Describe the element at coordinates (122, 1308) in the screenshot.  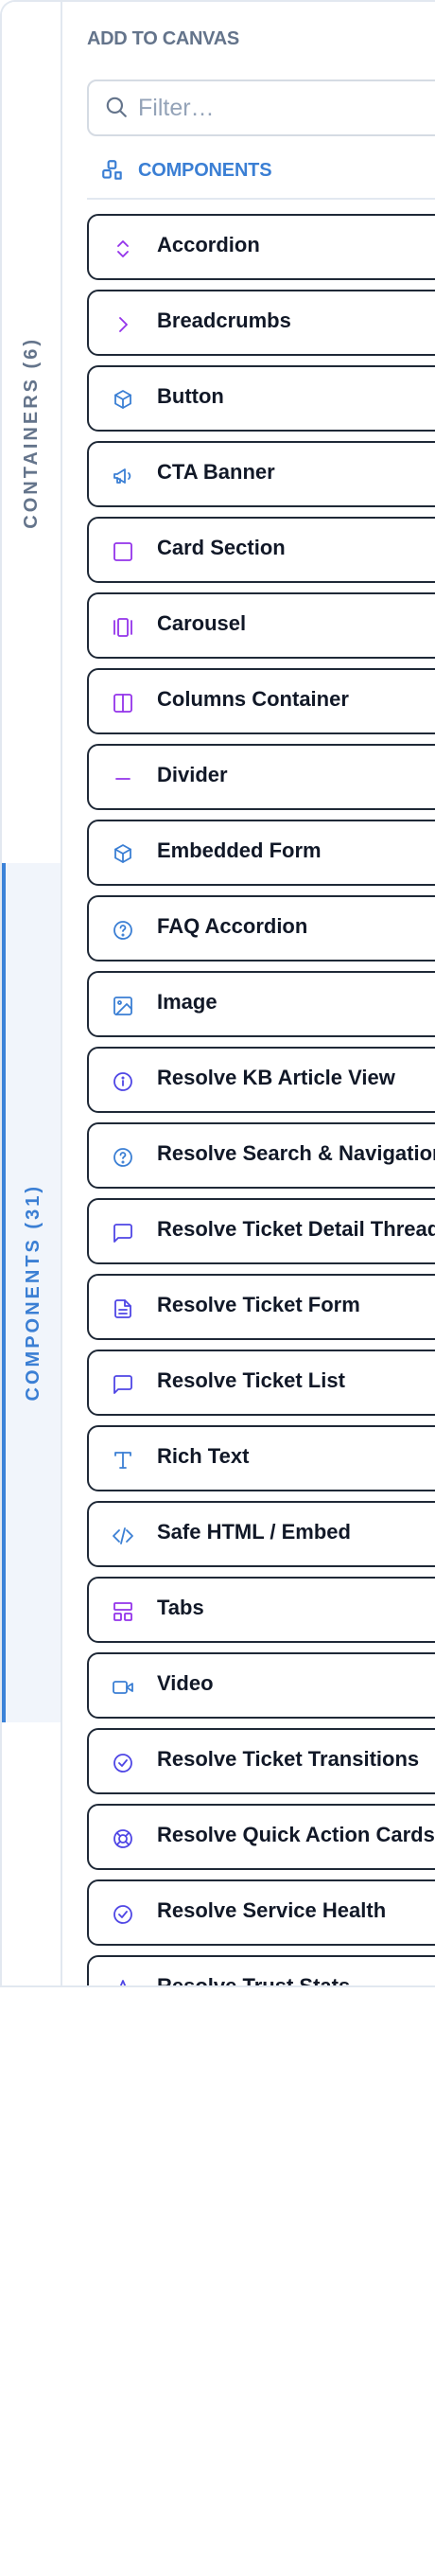
I see `file-text-icon` at that location.